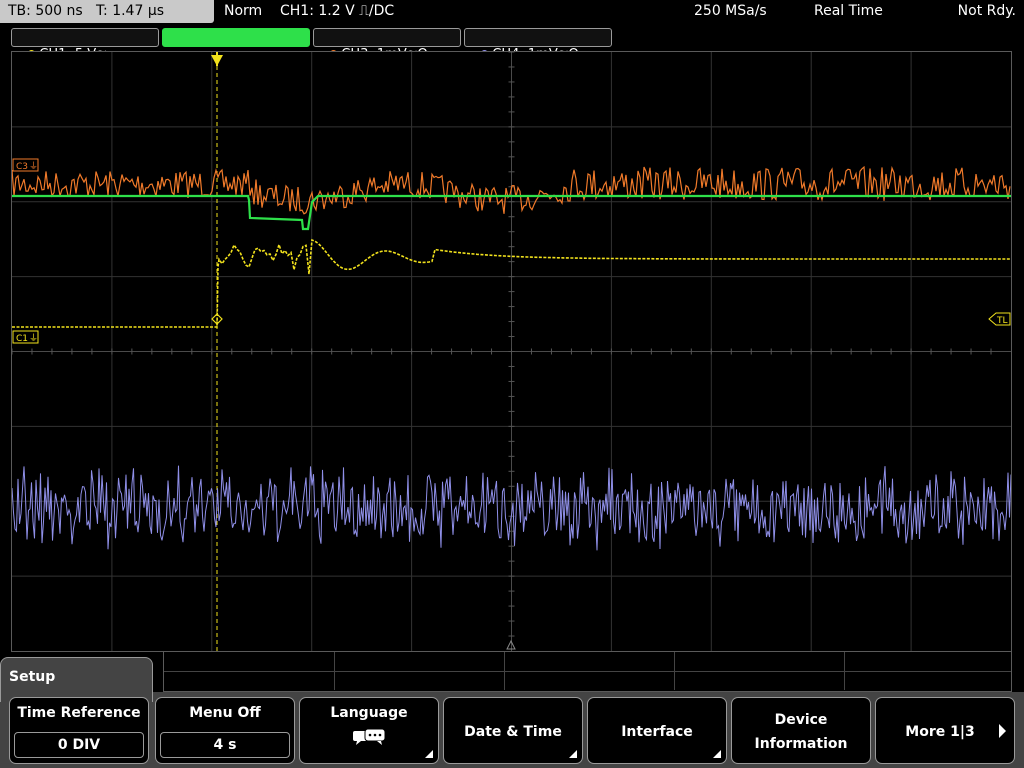 The image size is (1024, 768). I want to click on c3-offset-marker: C3 ⏚, so click(25, 165).